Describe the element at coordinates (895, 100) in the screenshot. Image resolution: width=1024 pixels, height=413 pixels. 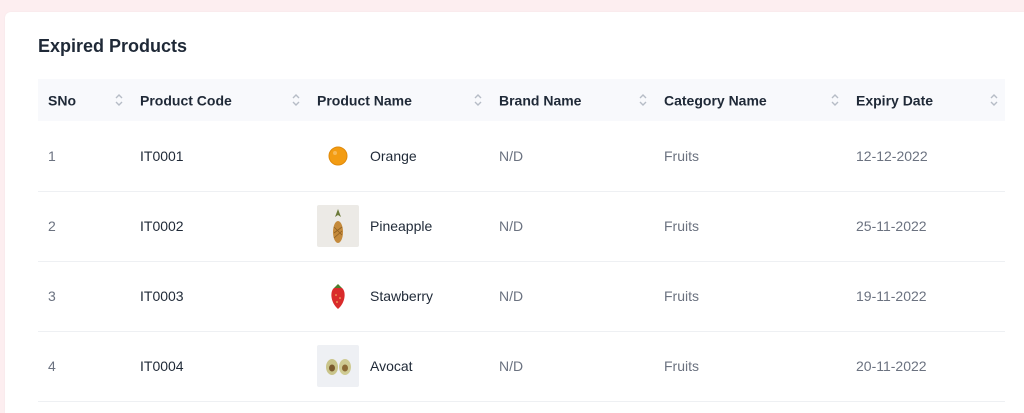
I see `column-label: Expiry Date` at that location.